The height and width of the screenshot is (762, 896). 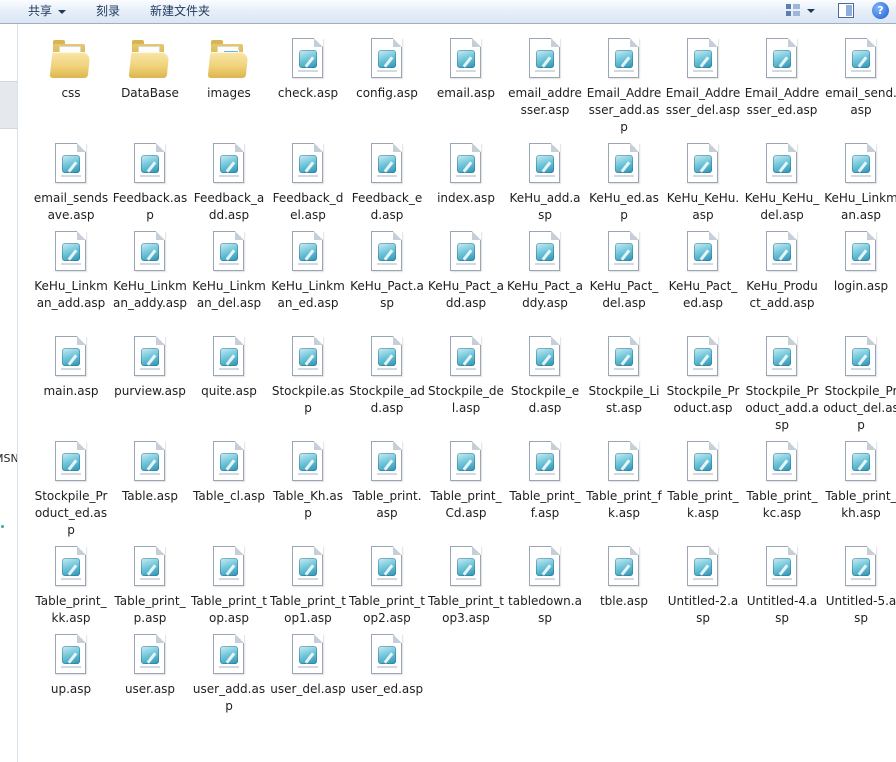 What do you see at coordinates (150, 666) in the screenshot?
I see `file-item: user.asp` at bounding box center [150, 666].